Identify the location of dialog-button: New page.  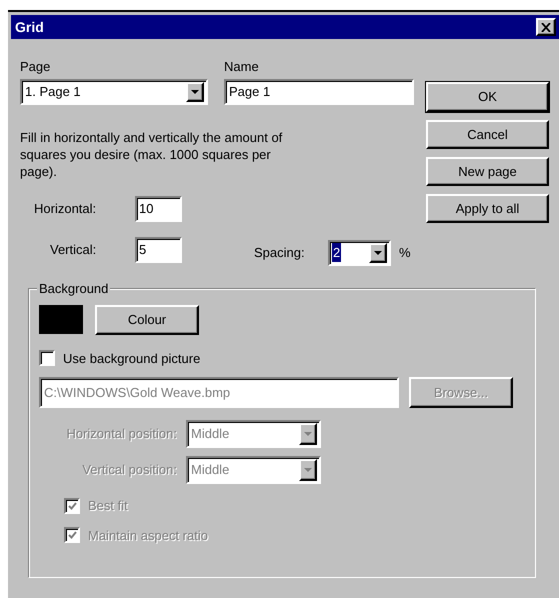
(487, 171).